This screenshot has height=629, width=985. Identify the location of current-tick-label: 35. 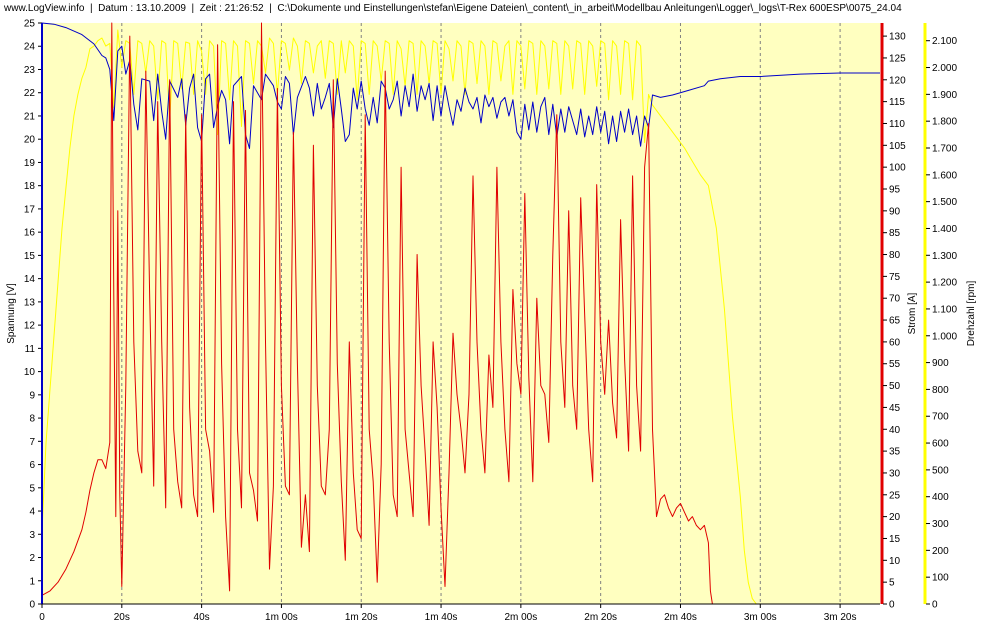
(895, 452).